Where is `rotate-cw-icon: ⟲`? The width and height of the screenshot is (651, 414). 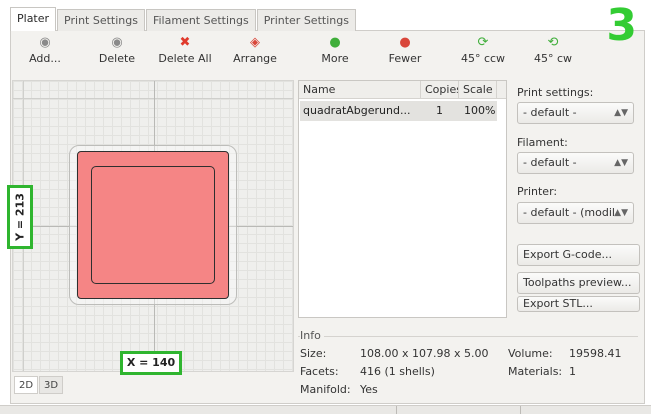
rotate-cw-icon: ⟲ is located at coordinates (553, 42).